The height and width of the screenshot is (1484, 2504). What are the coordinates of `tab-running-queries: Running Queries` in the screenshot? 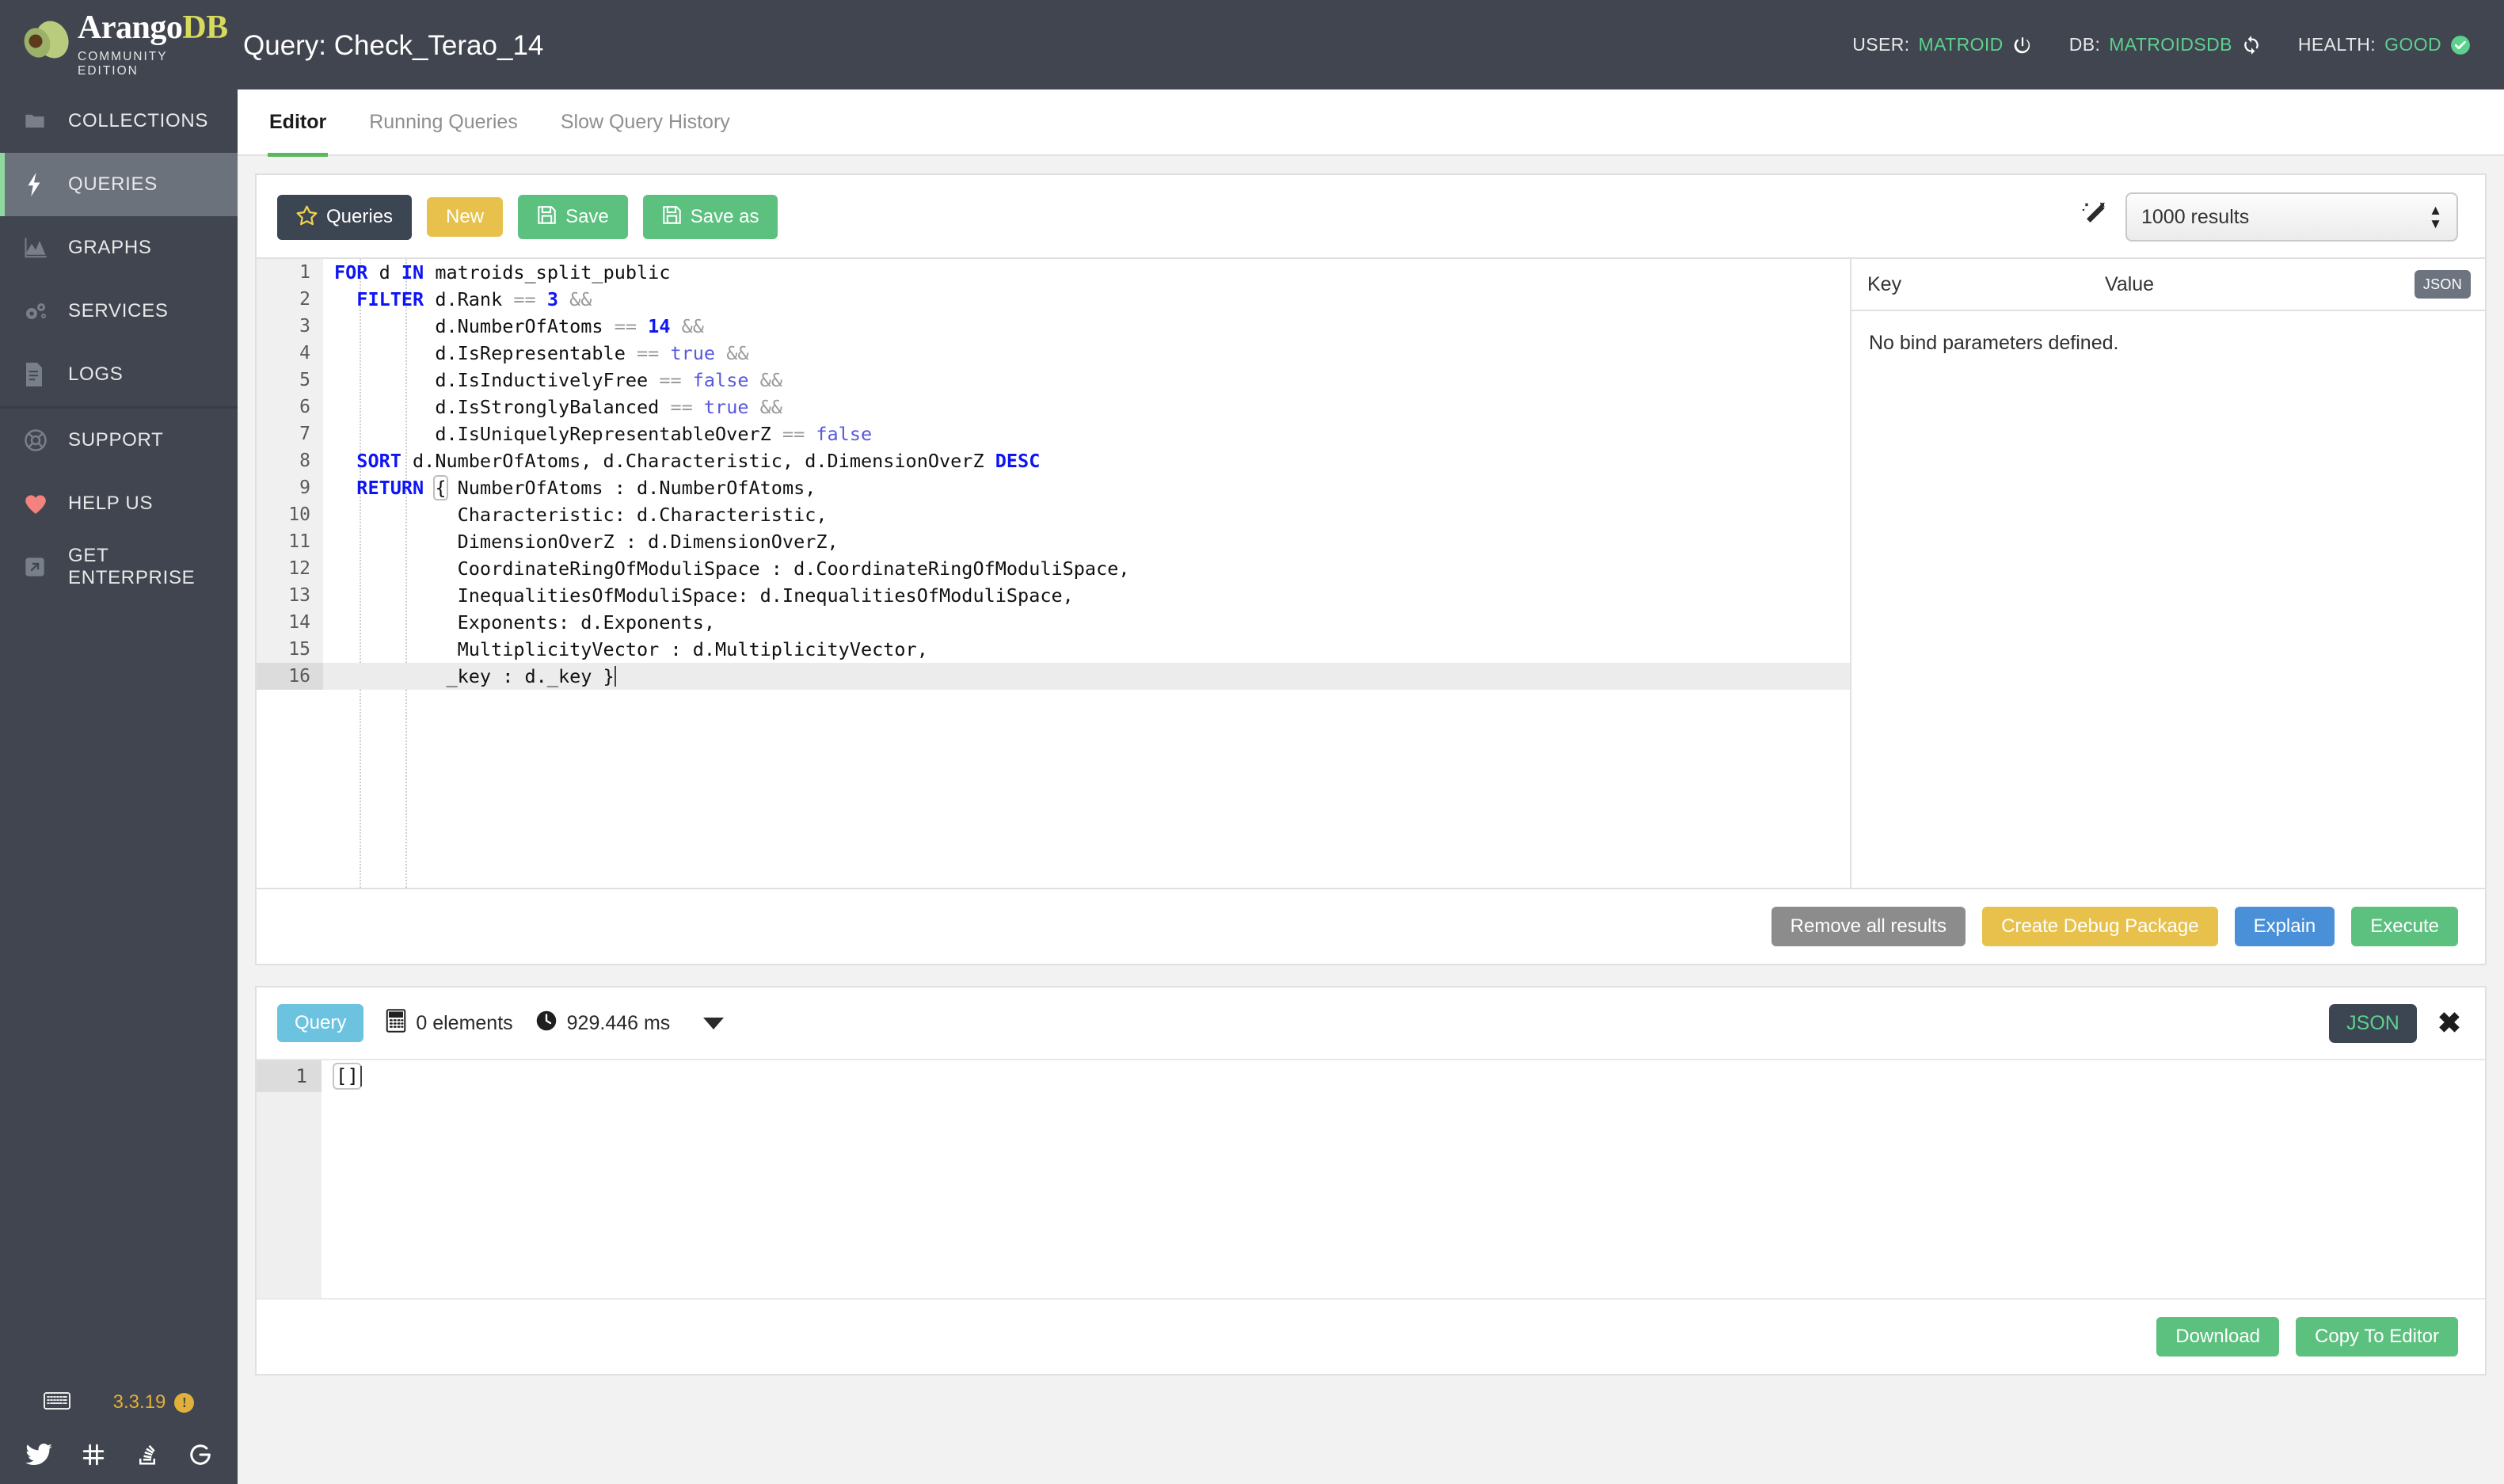 It's located at (443, 122).